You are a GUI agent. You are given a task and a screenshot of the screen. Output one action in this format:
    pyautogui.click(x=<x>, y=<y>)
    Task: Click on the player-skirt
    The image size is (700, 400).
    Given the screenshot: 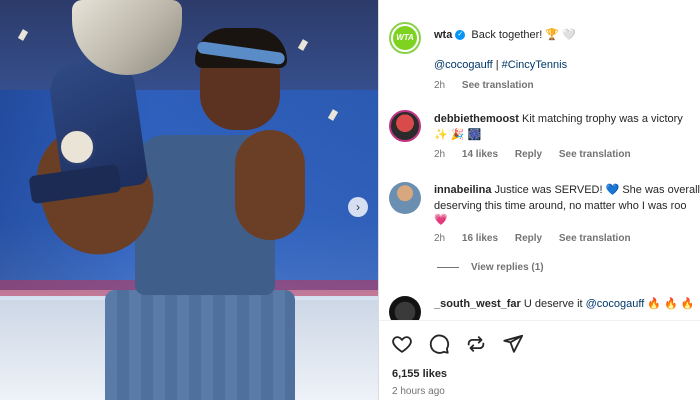 What is the action you would take?
    pyautogui.click(x=200, y=345)
    